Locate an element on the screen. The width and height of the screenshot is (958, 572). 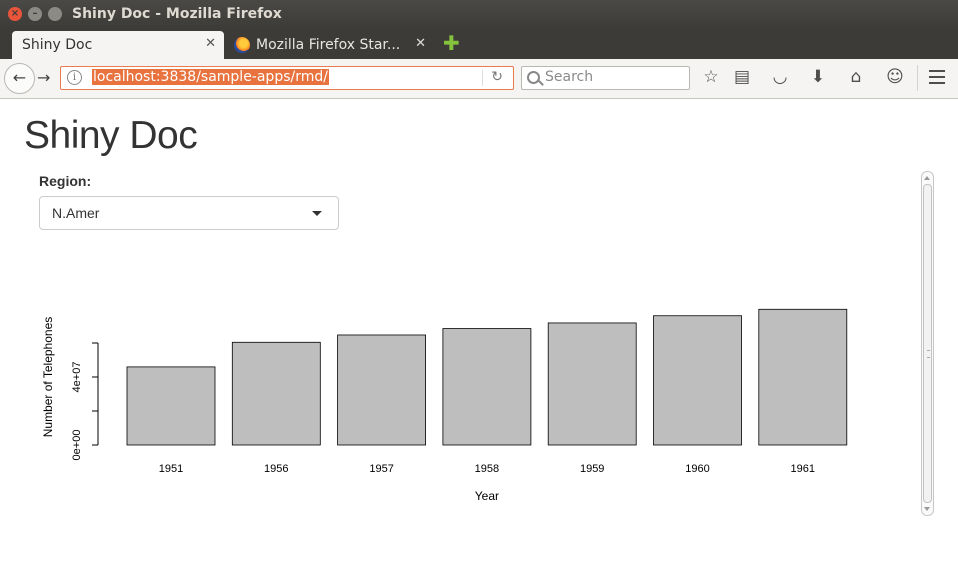
url-separator is located at coordinates (482, 78).